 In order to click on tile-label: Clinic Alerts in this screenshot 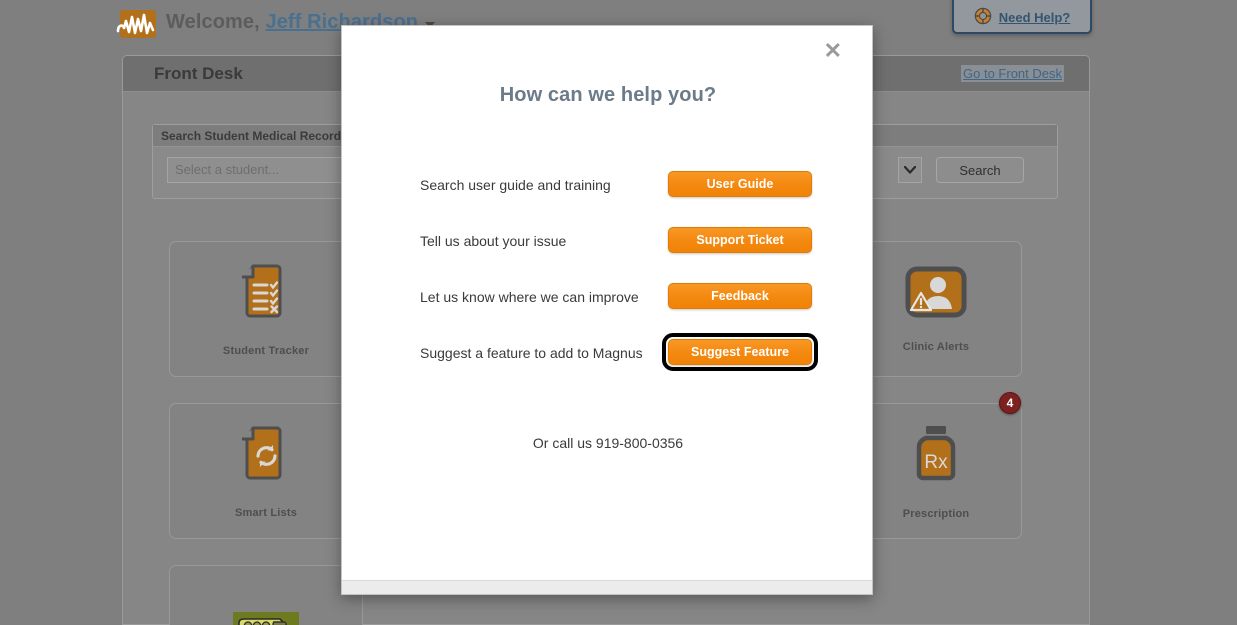, I will do `click(936, 346)`.